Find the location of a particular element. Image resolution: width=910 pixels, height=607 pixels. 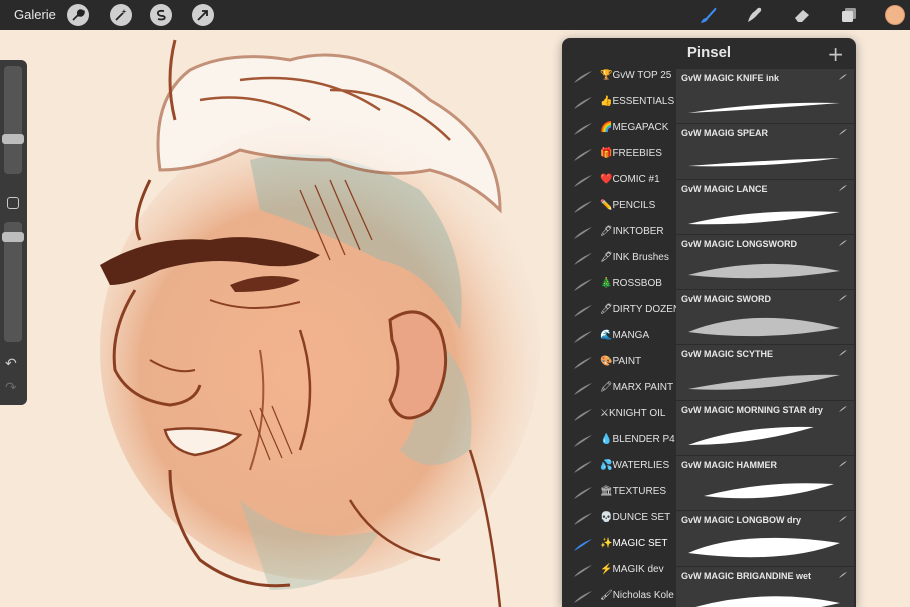

brush-set-item: 🌊MANGA is located at coordinates (618, 337).